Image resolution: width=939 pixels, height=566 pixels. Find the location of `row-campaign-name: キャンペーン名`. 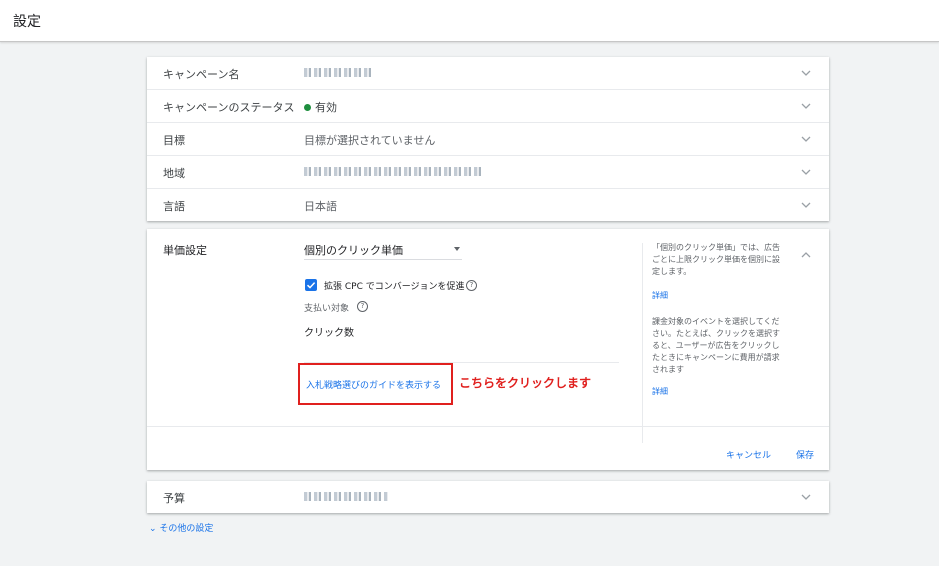

row-campaign-name: キャンペーン名 is located at coordinates (488, 73).